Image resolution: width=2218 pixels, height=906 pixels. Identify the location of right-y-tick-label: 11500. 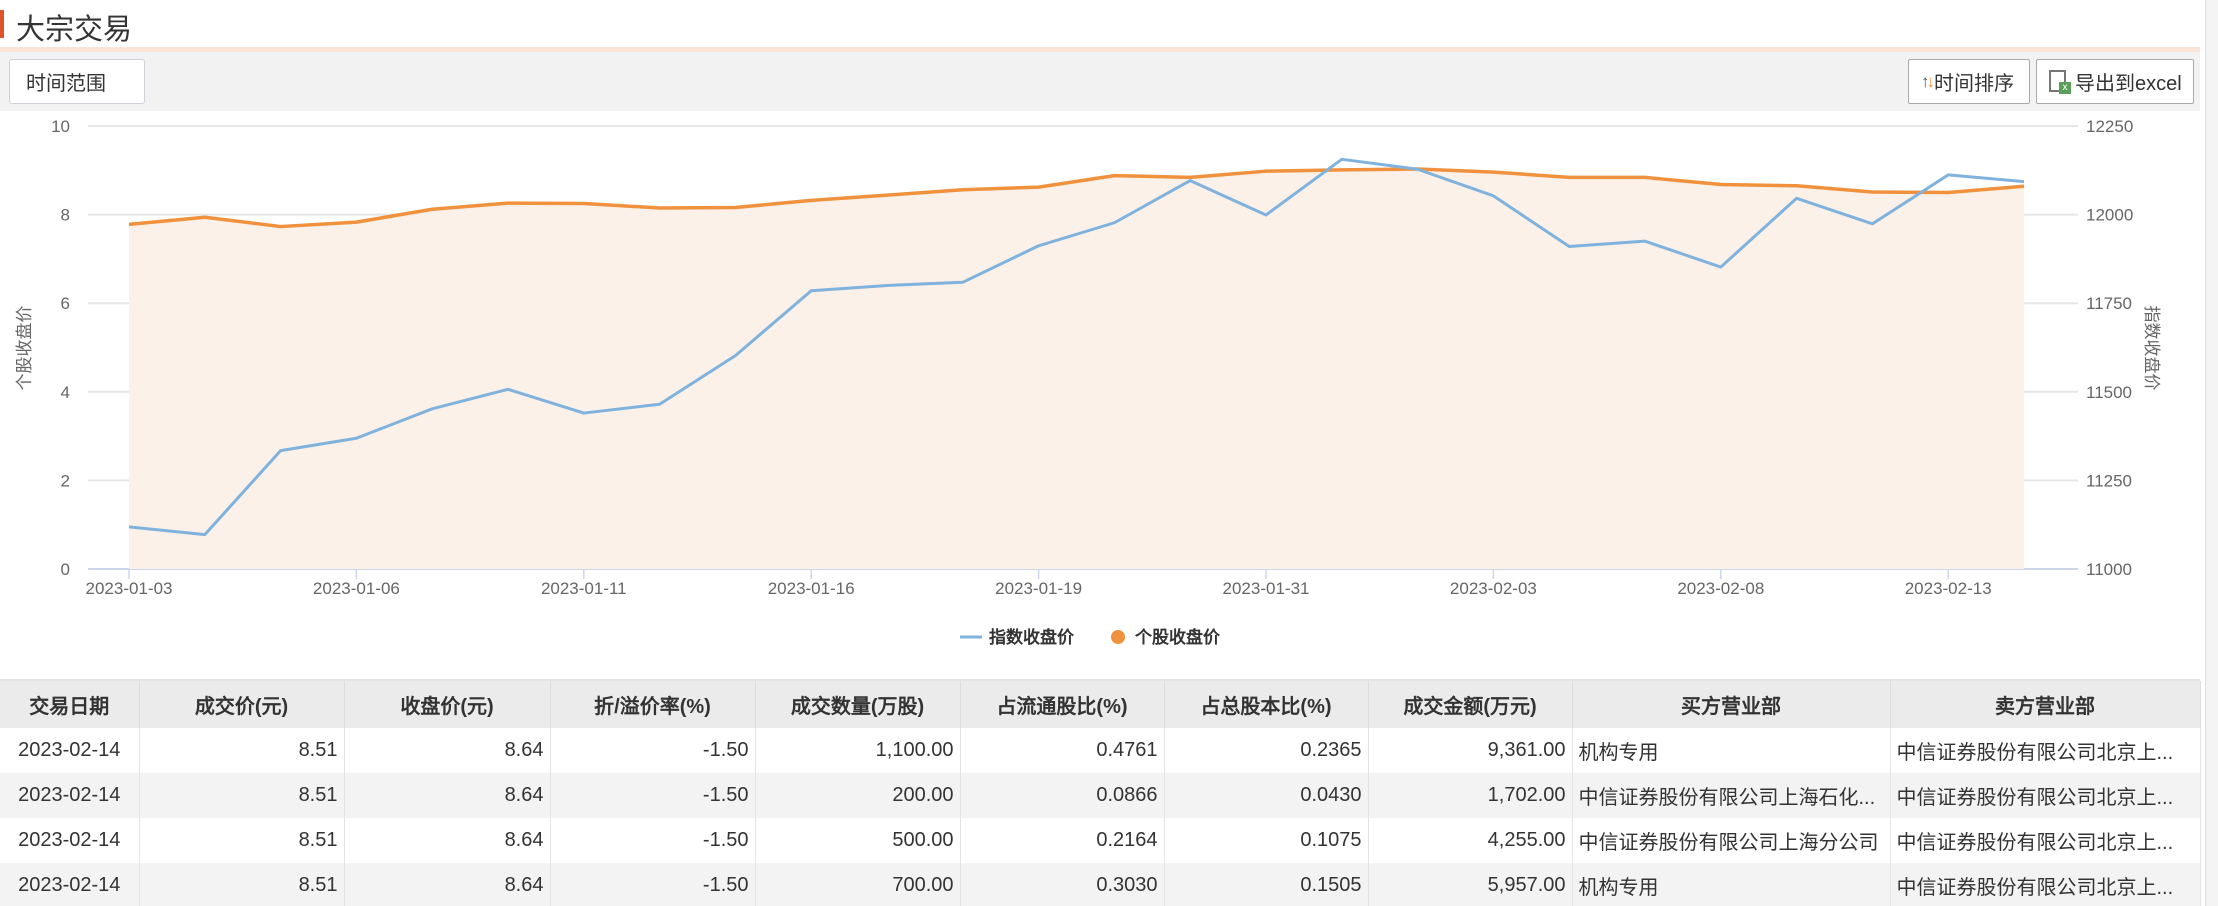
(2109, 392).